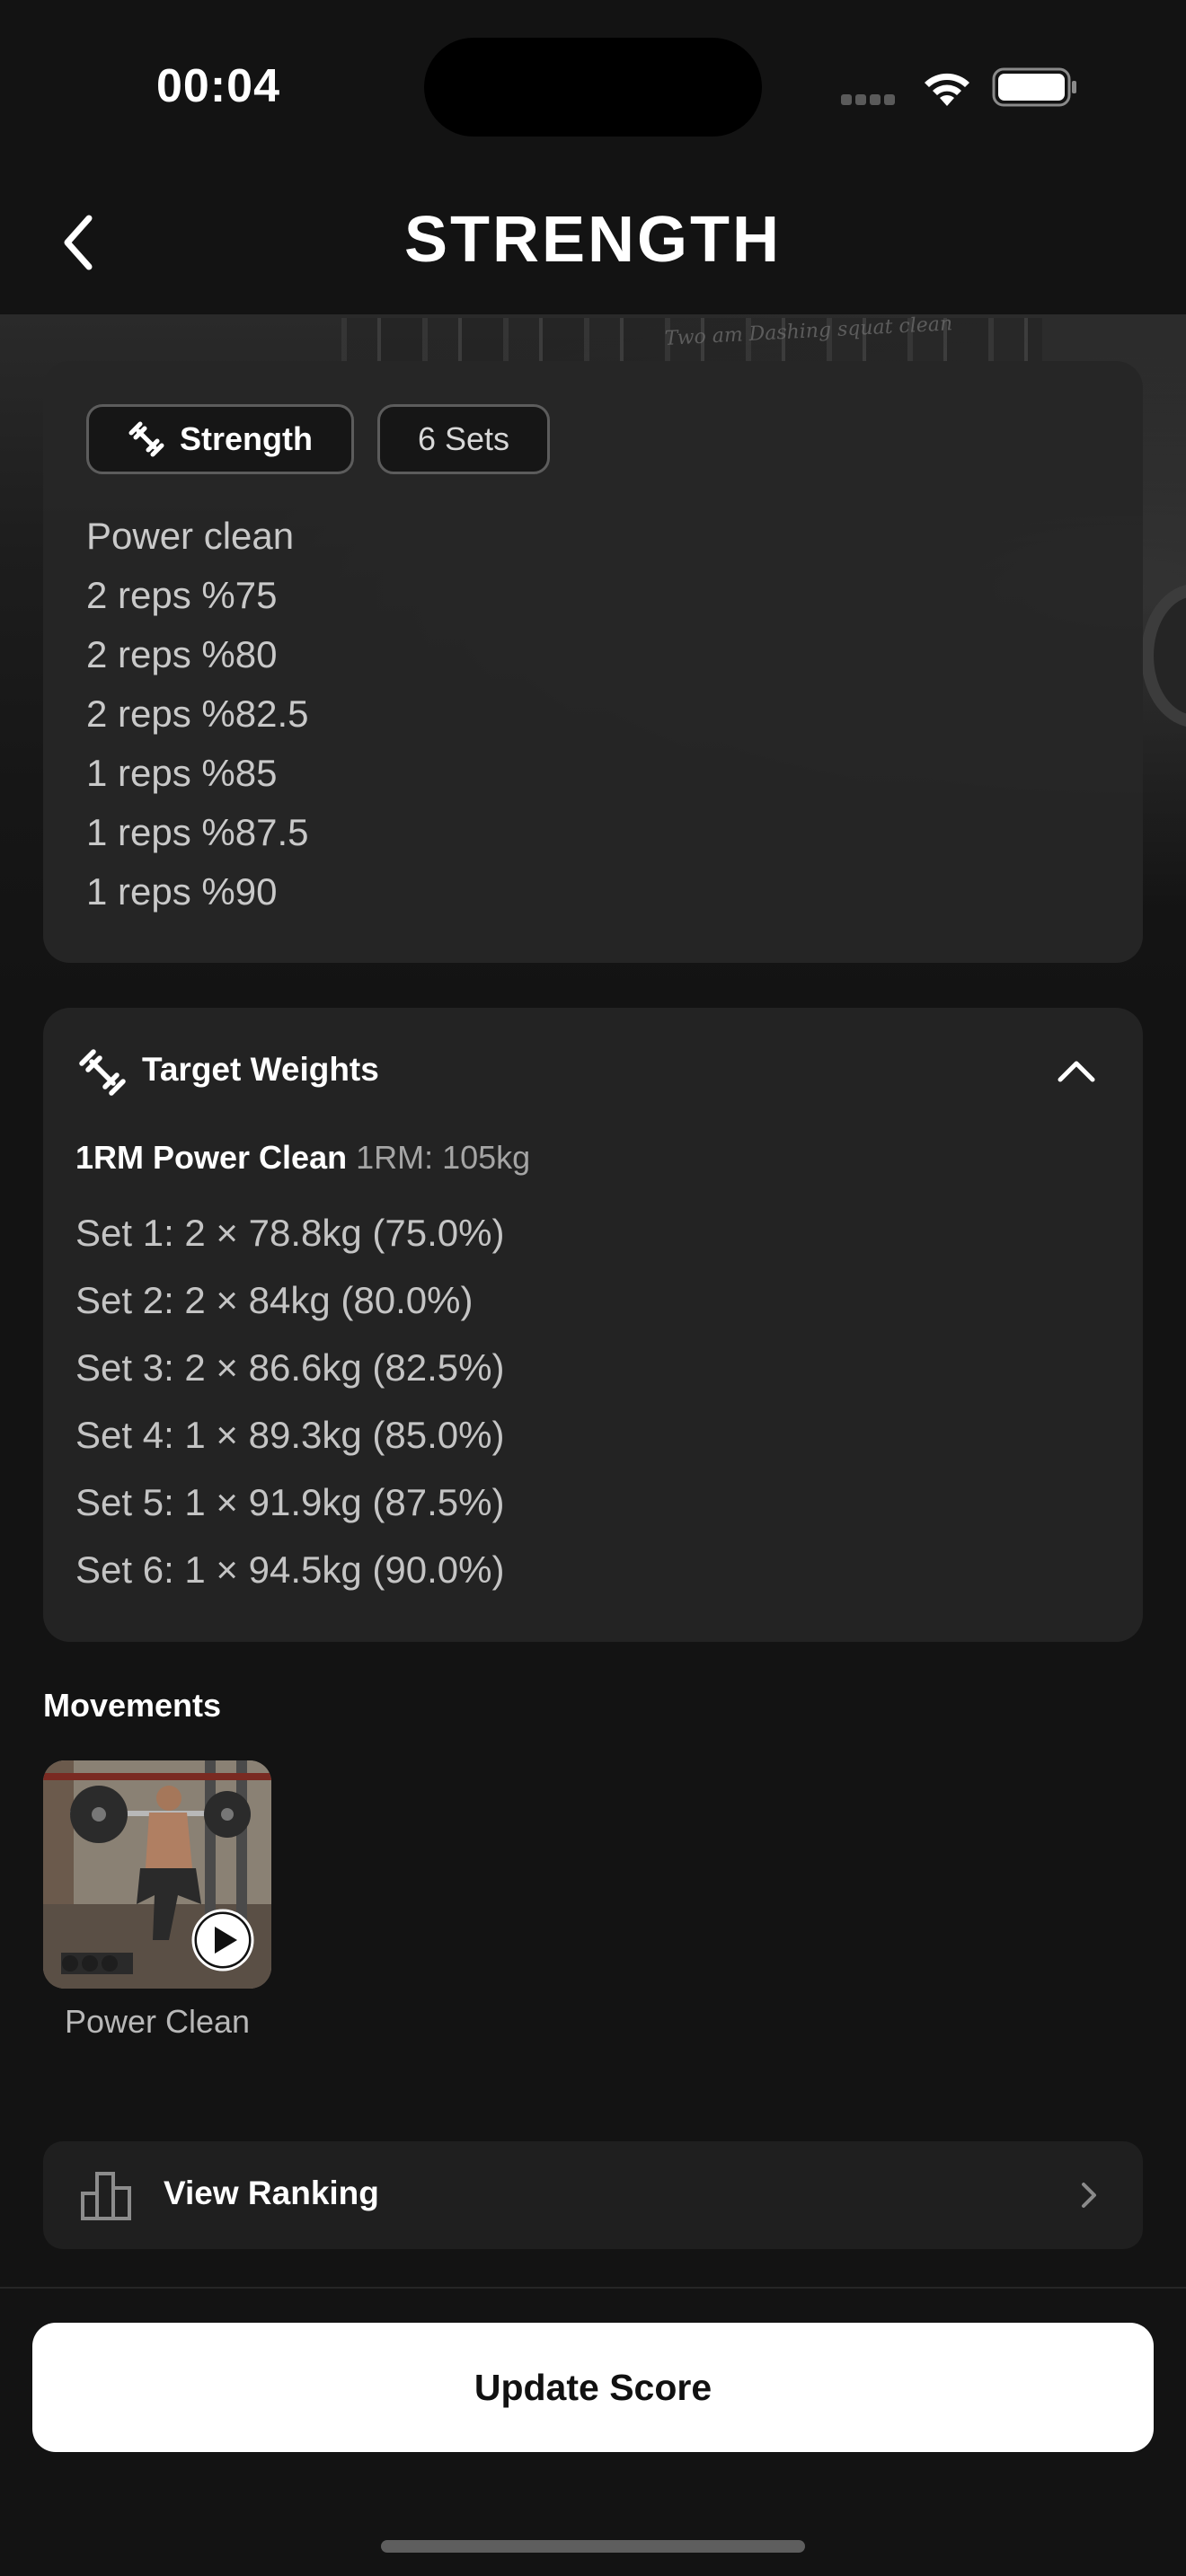 The image size is (1186, 2576). Describe the element at coordinates (132, 1705) in the screenshot. I see `movements-heading: Movements` at that location.